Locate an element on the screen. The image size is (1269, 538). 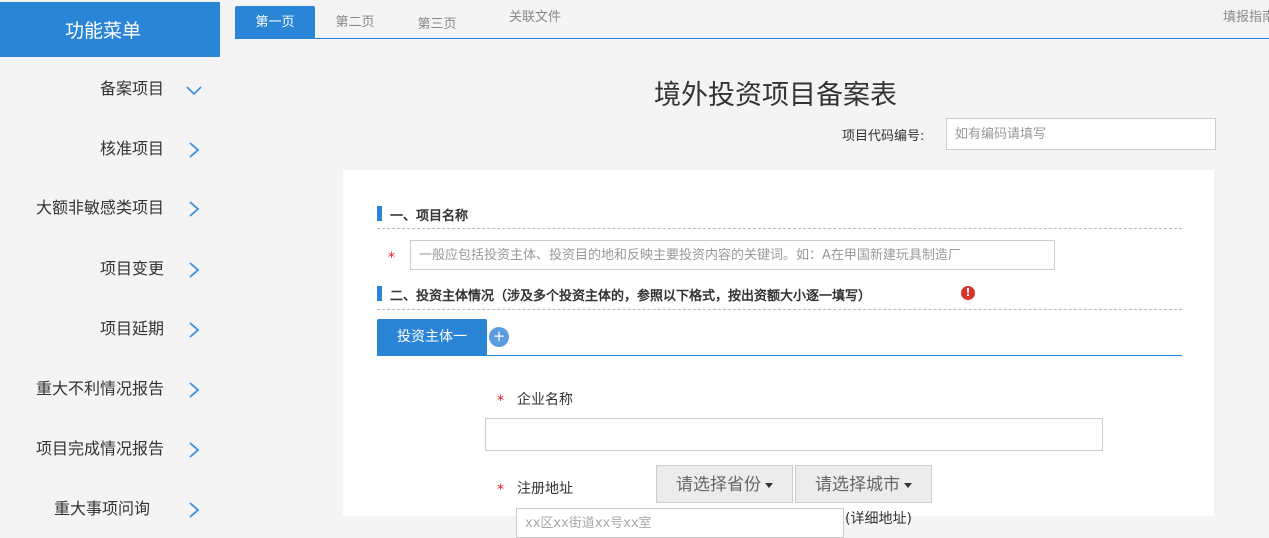
sidebar-item-large-nonsensitive: 大额非敏感类项目 is located at coordinates (110, 208).